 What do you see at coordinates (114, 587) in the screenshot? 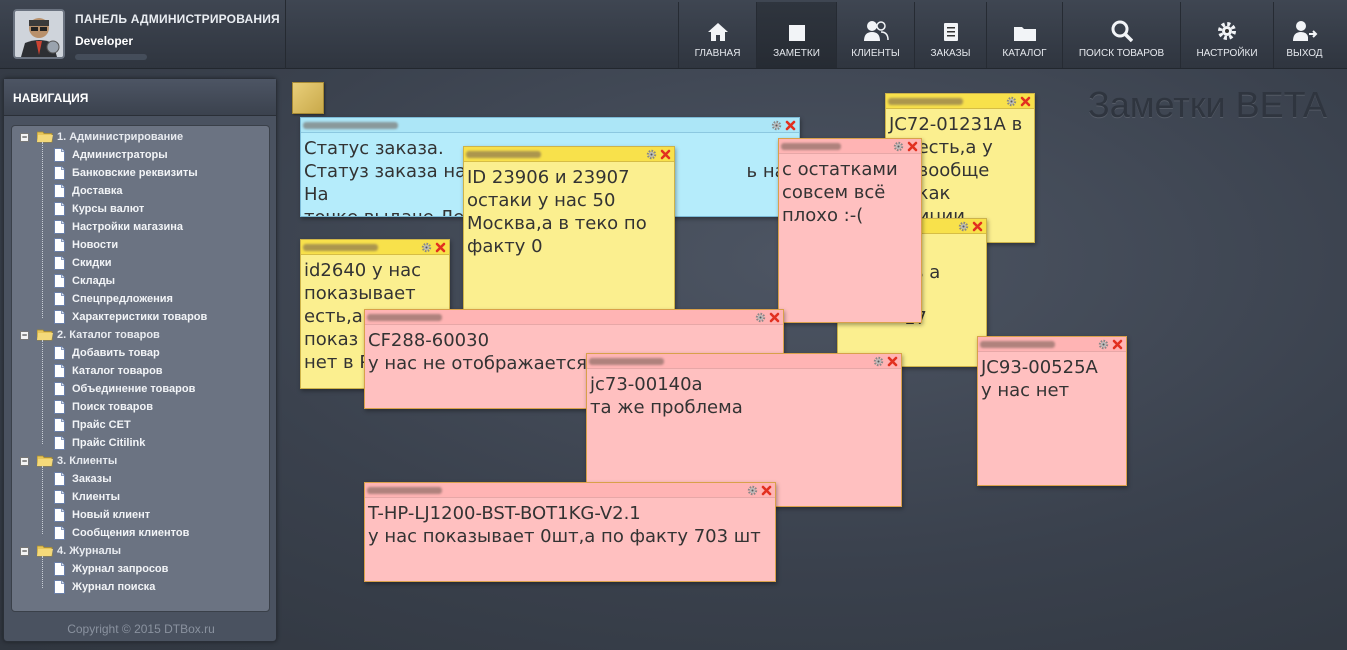
I see `nav-tree-item-label: Журнал поиска` at bounding box center [114, 587].